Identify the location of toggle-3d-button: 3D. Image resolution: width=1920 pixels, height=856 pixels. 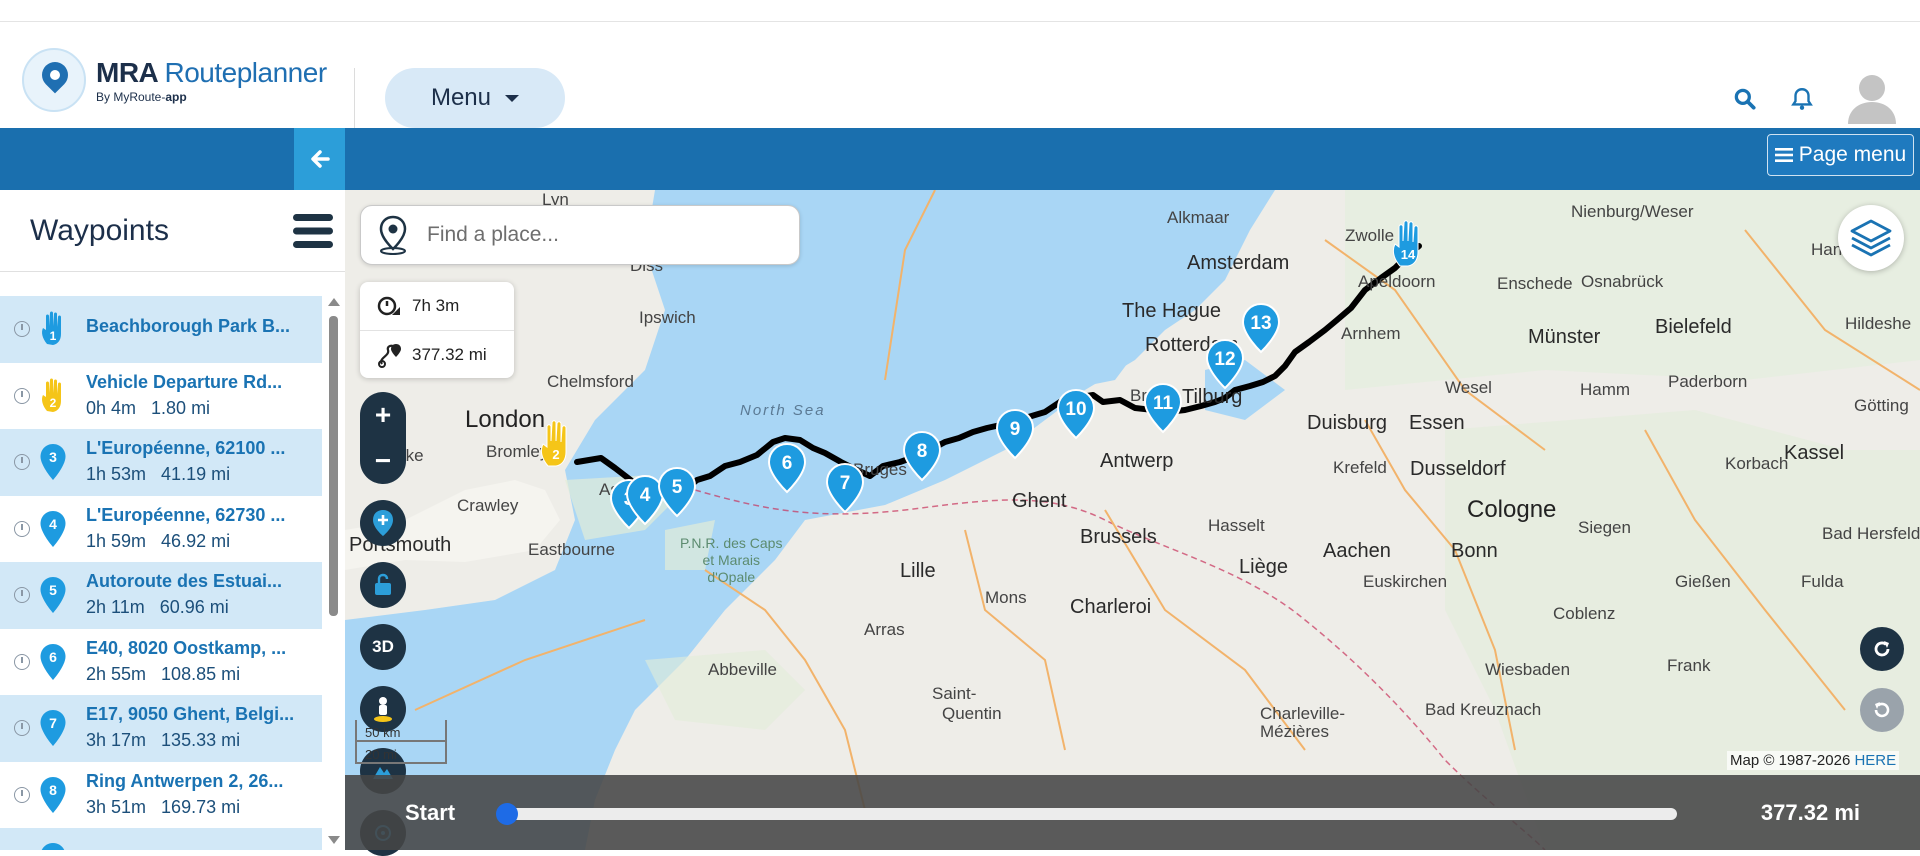
(383, 647).